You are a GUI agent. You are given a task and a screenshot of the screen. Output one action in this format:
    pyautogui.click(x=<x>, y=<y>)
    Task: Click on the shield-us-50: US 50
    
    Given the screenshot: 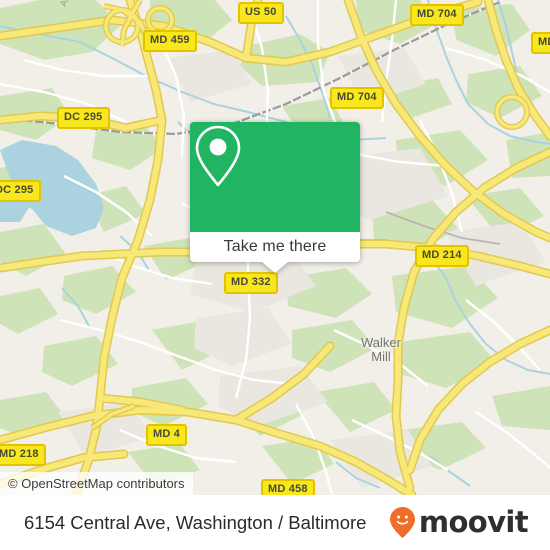 What is the action you would take?
    pyautogui.click(x=261, y=13)
    